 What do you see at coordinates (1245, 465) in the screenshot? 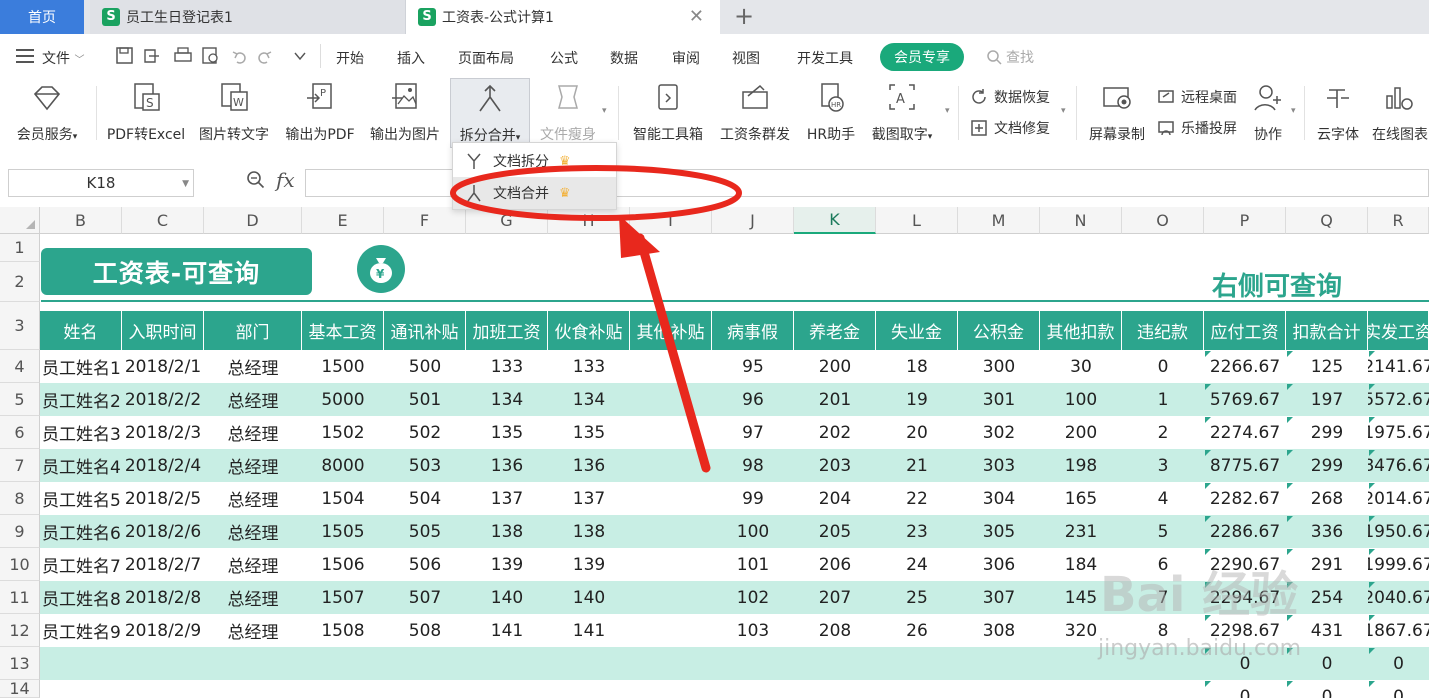
I see `table-cell: 8775.67` at bounding box center [1245, 465].